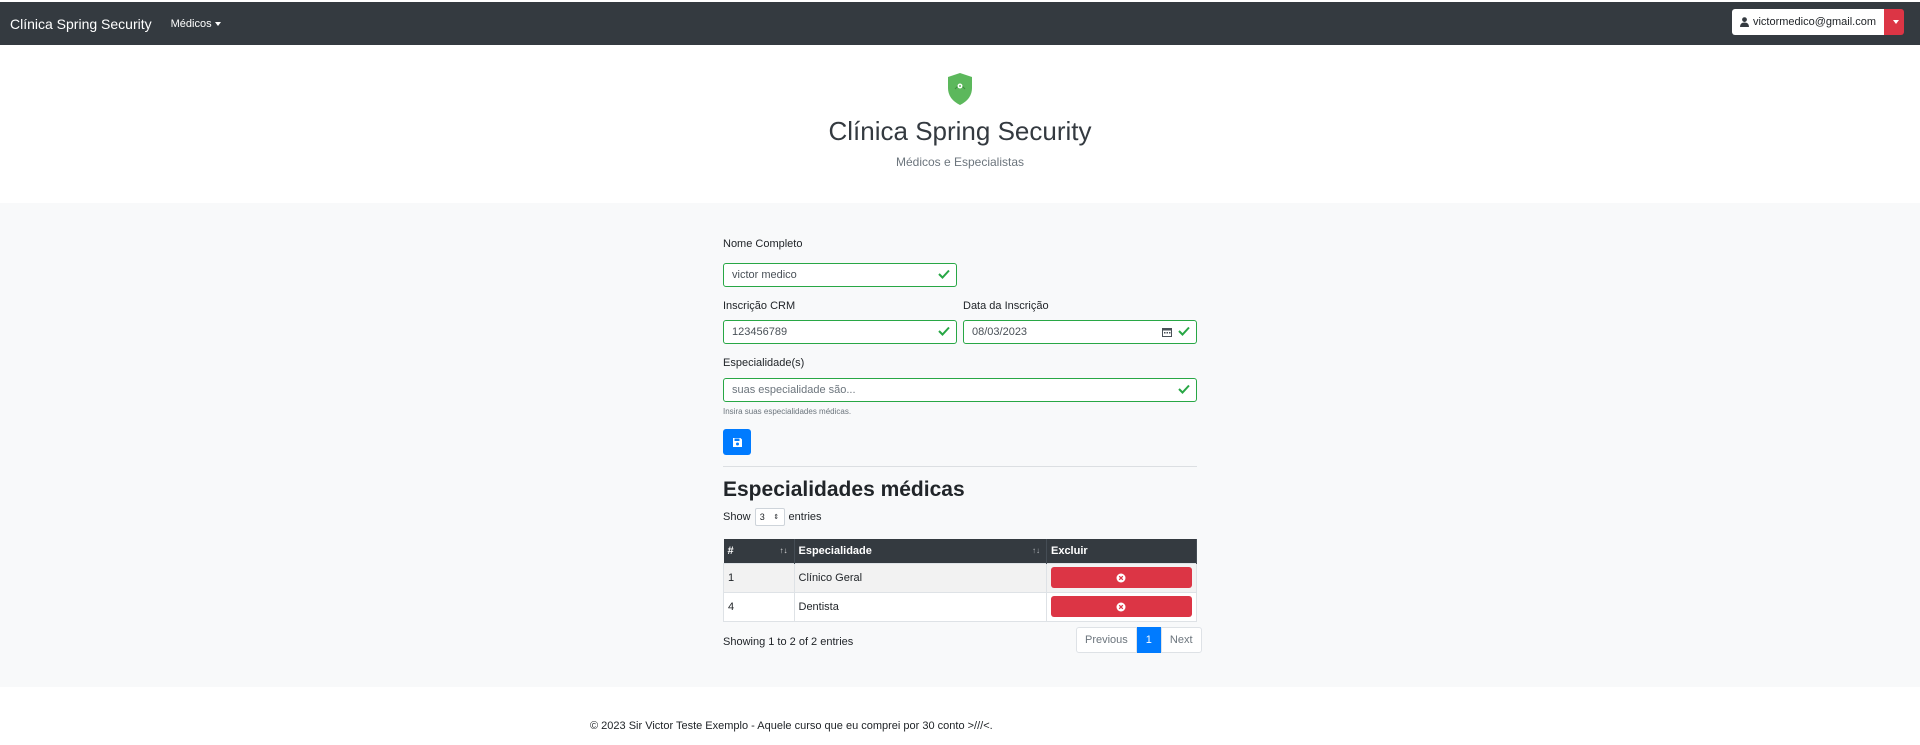  Describe the element at coordinates (1181, 640) in the screenshot. I see `pagination-next: Next` at that location.